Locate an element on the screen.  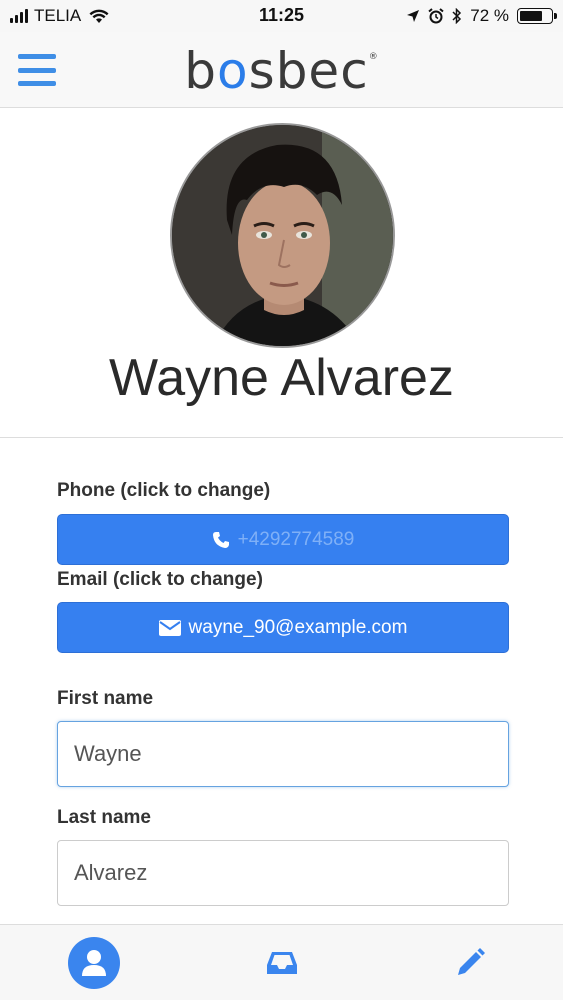
first-name-input: Wayne is located at coordinates (283, 754).